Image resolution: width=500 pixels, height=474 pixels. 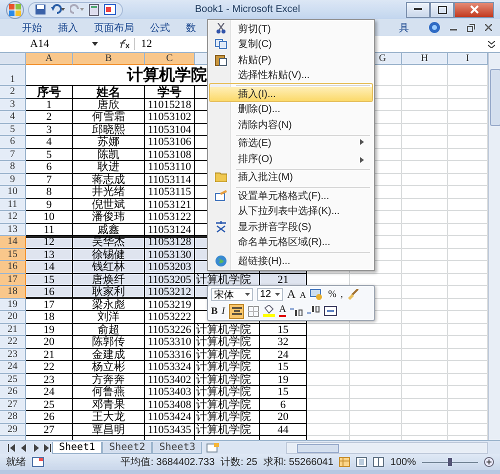 I want to click on help-icon, so click(x=434, y=27).